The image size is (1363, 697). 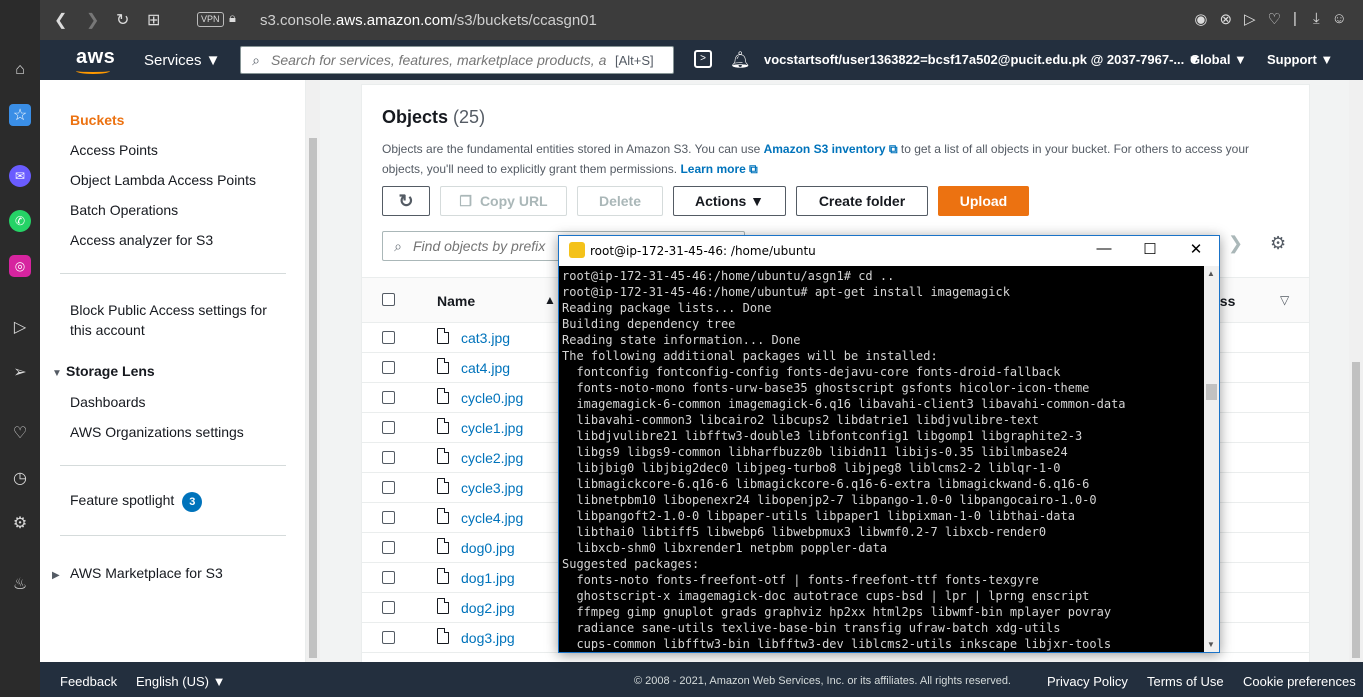 What do you see at coordinates (1274, 19) in the screenshot?
I see `favorite-icon: ♡` at bounding box center [1274, 19].